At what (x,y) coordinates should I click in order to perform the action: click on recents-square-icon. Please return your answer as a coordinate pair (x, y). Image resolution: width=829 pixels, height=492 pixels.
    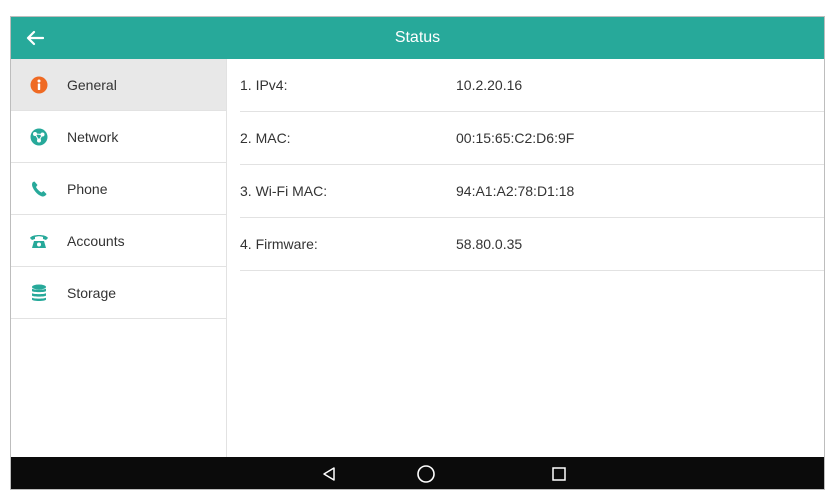
    Looking at the image, I should click on (559, 474).